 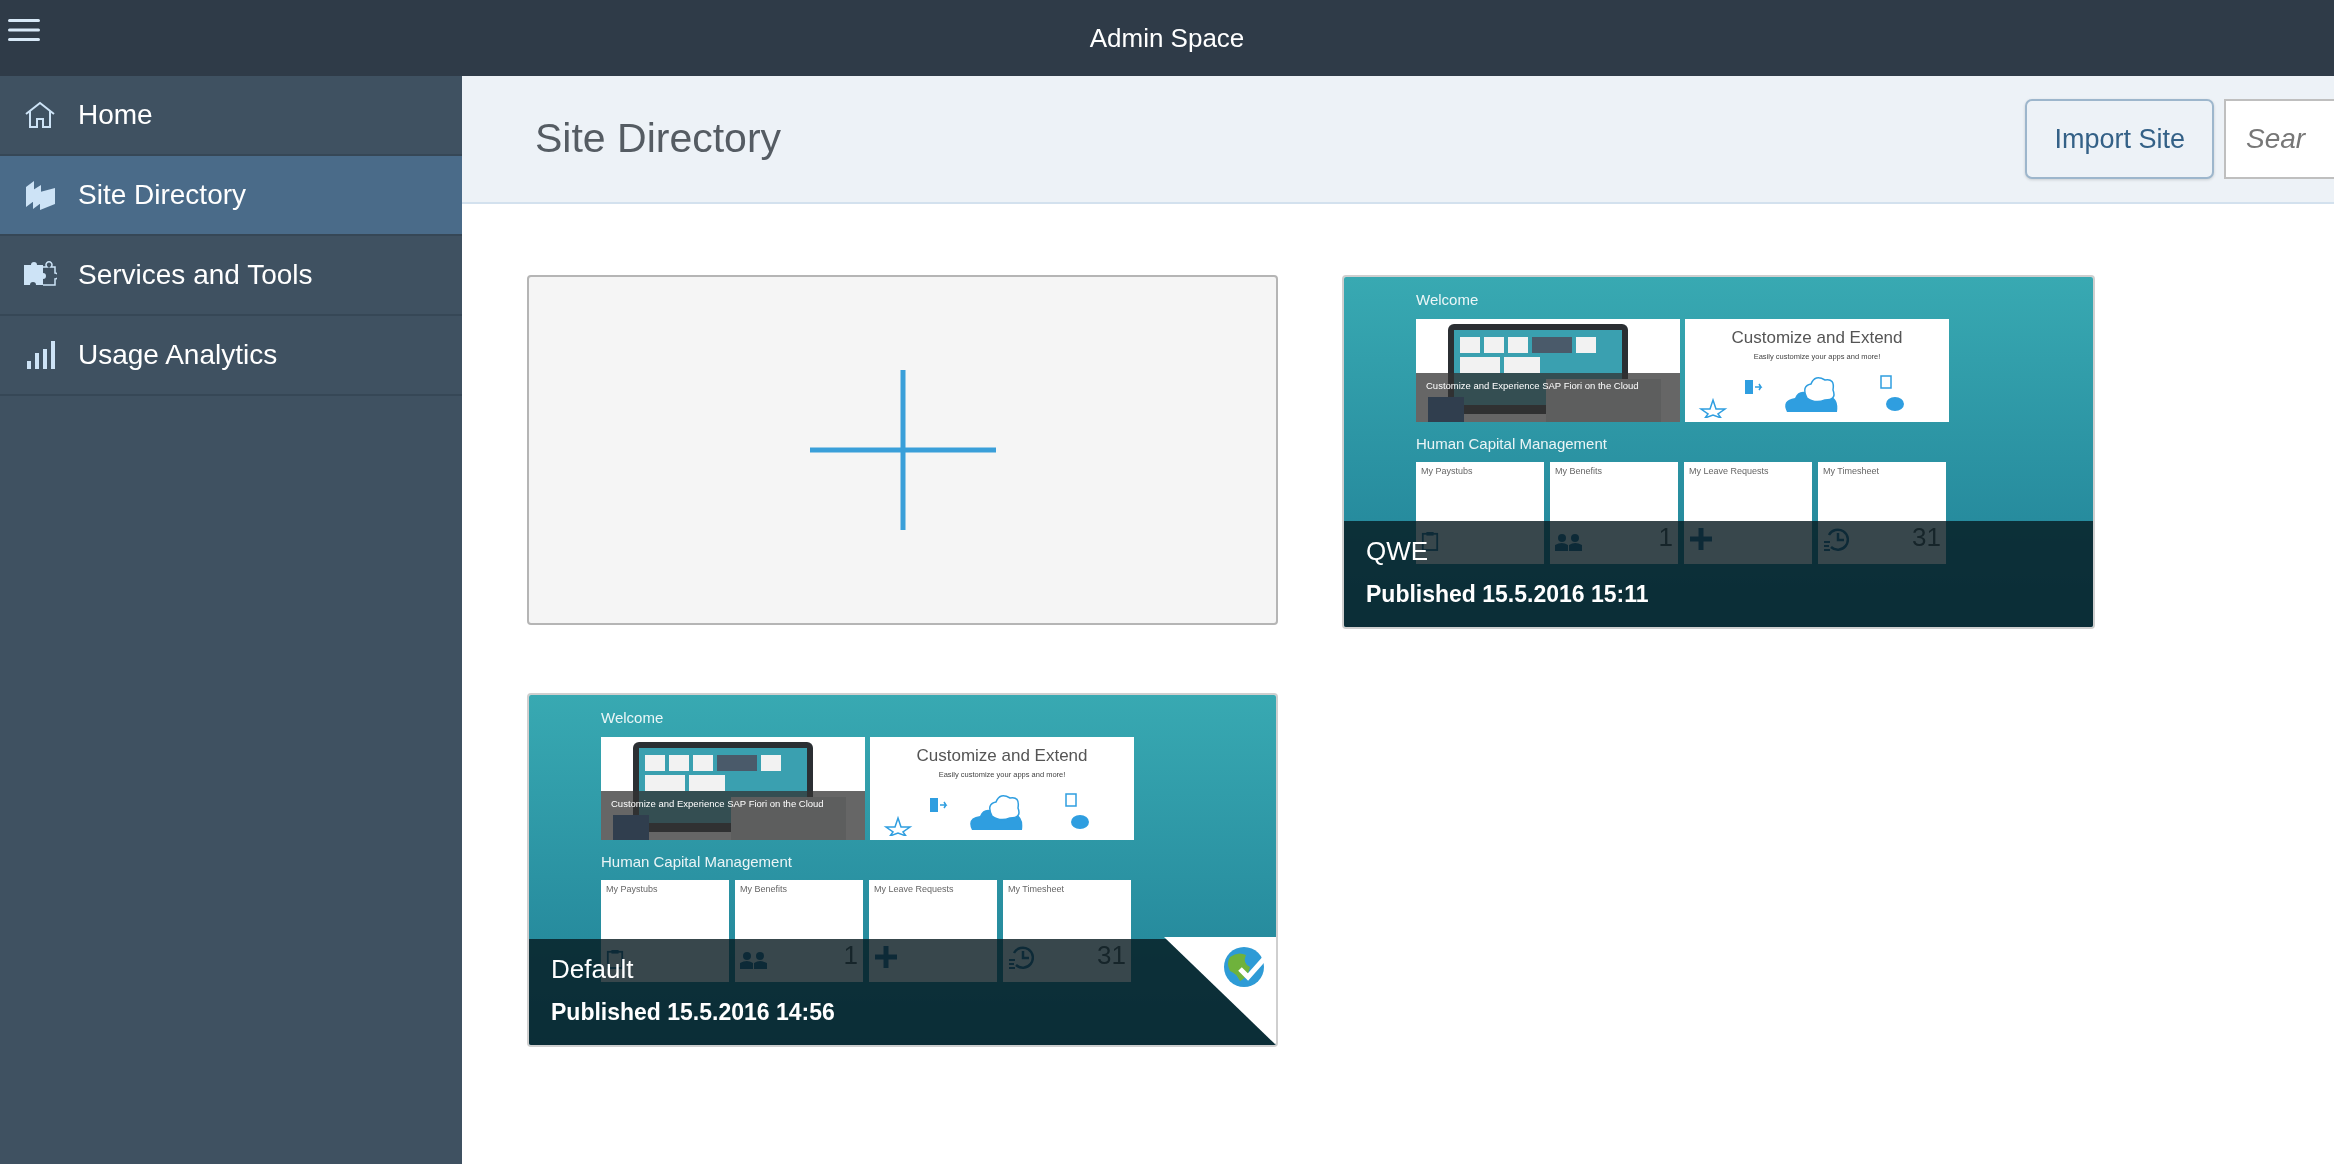 I want to click on globe-check-icon, so click(x=1245, y=967).